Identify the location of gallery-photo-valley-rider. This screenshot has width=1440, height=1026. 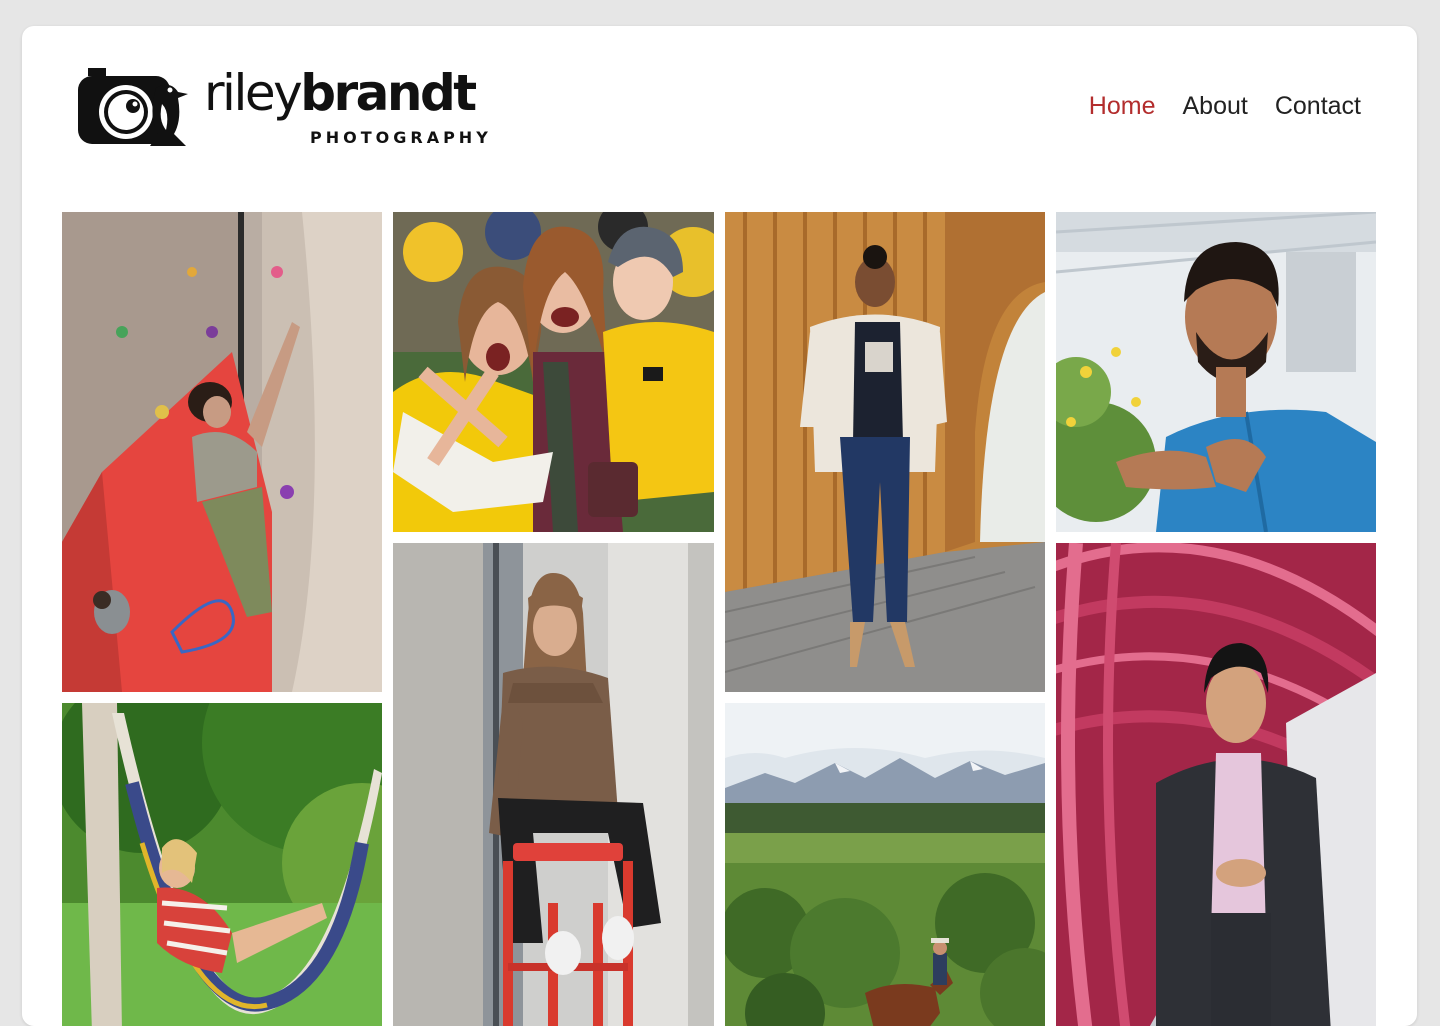
(885, 864).